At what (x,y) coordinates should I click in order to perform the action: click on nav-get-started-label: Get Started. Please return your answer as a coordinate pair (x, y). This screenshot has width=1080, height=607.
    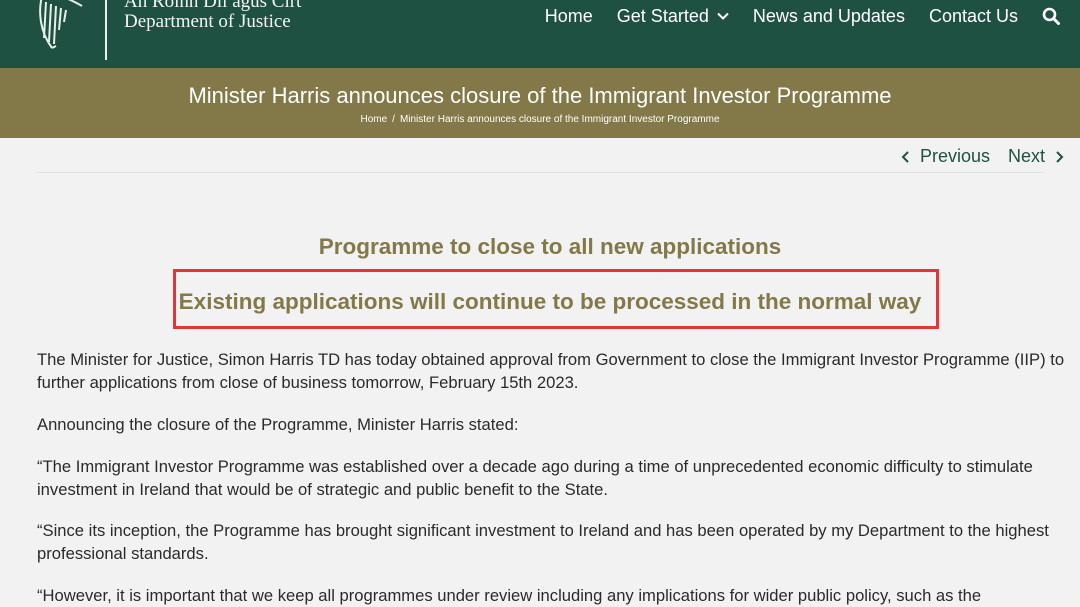
    Looking at the image, I should click on (662, 15).